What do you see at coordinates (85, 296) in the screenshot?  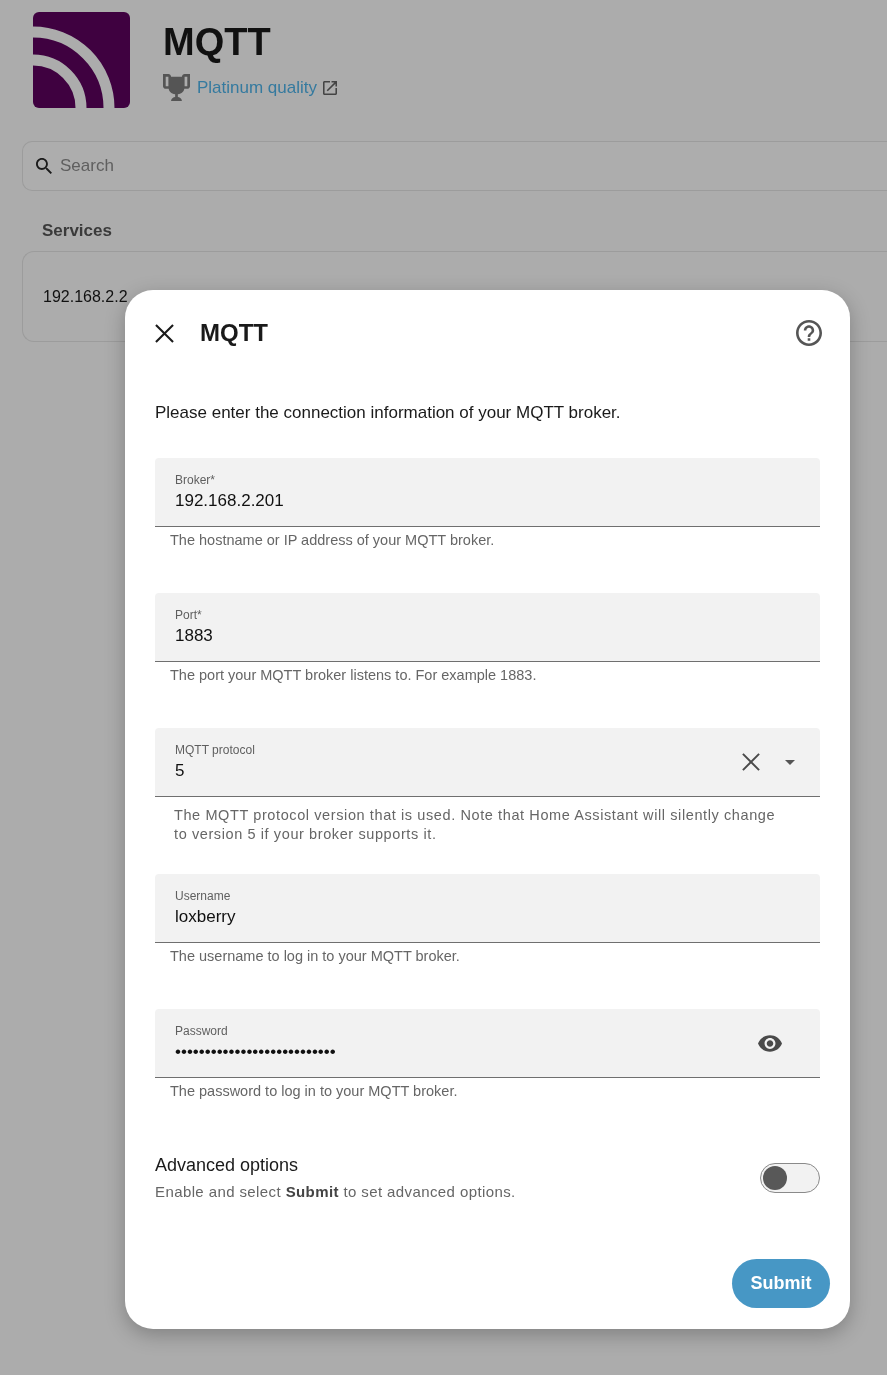 I see `service-label: 192.168.2.2` at bounding box center [85, 296].